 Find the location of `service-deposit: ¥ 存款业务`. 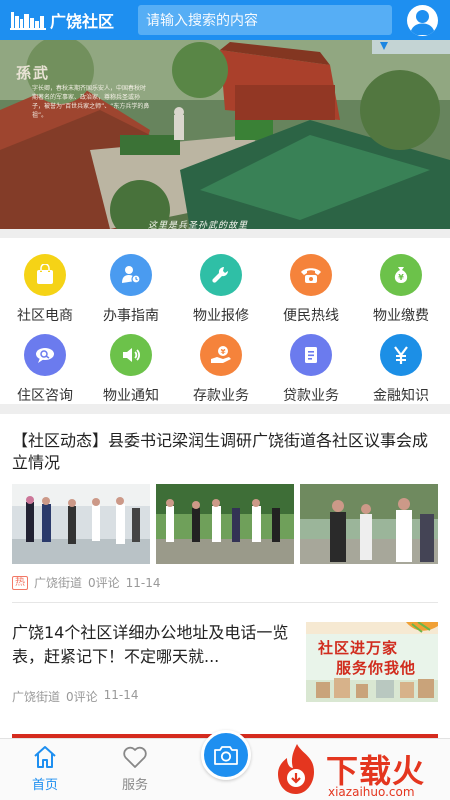

service-deposit: ¥ 存款业务 is located at coordinates (221, 372).